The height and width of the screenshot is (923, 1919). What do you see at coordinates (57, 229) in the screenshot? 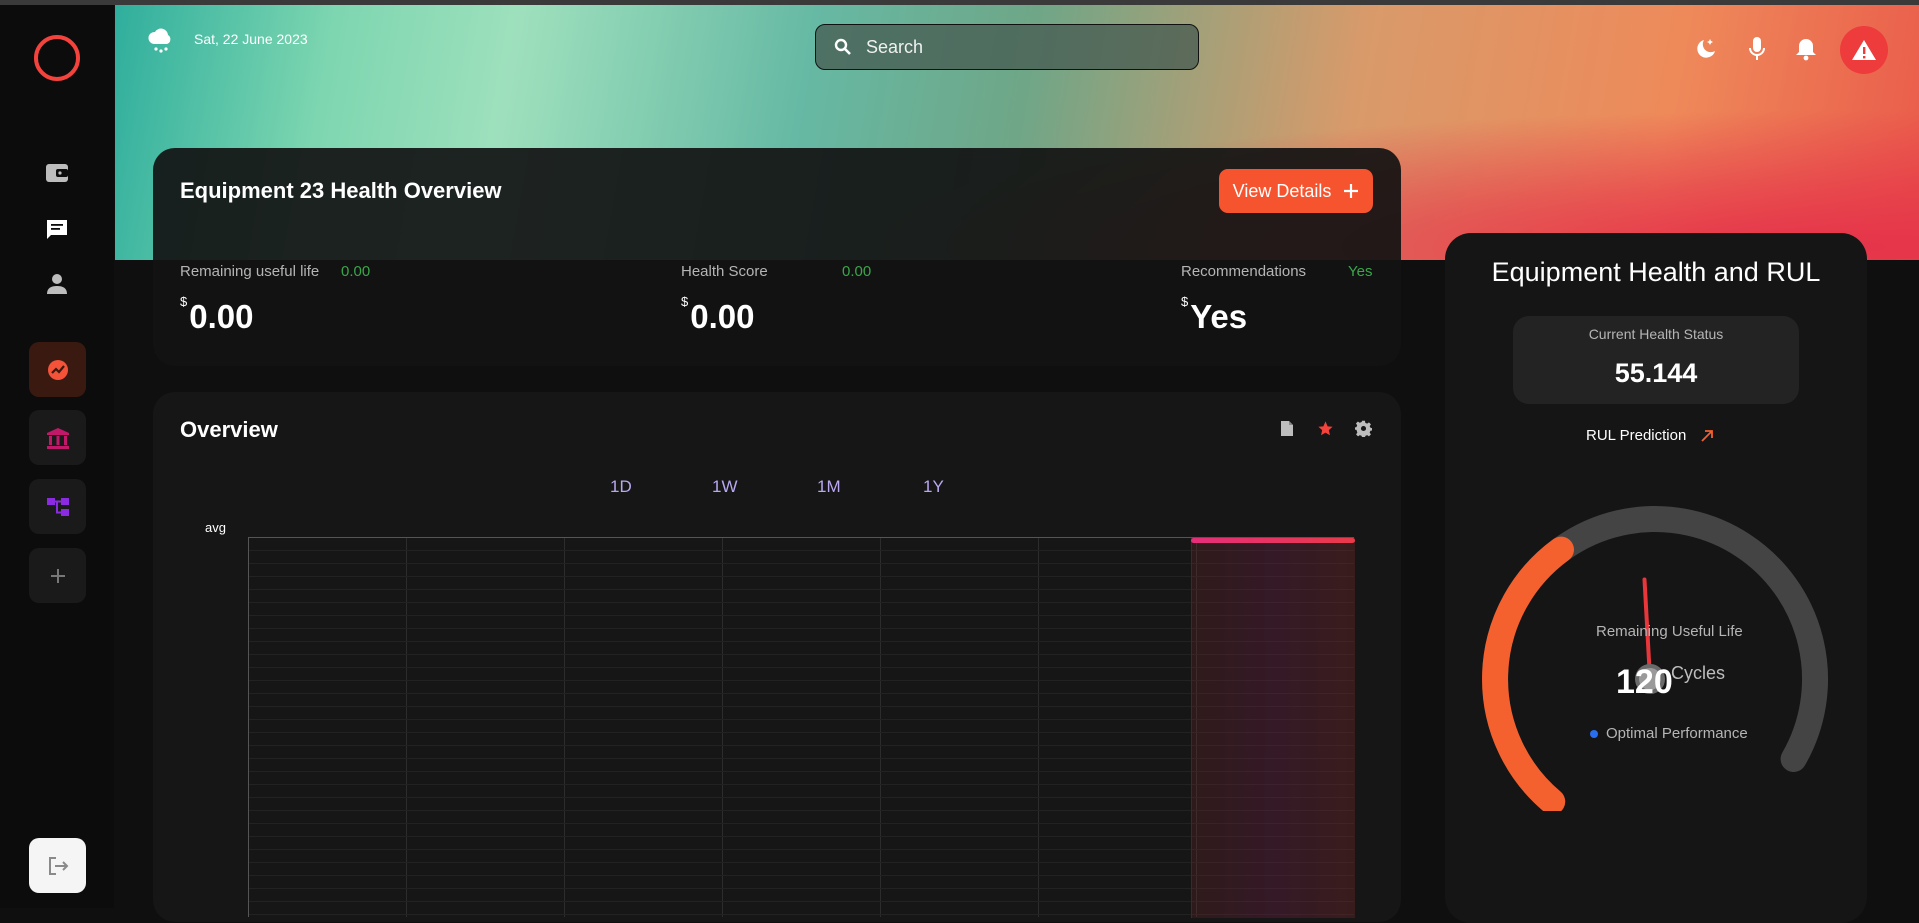
I see `chat-icon` at bounding box center [57, 229].